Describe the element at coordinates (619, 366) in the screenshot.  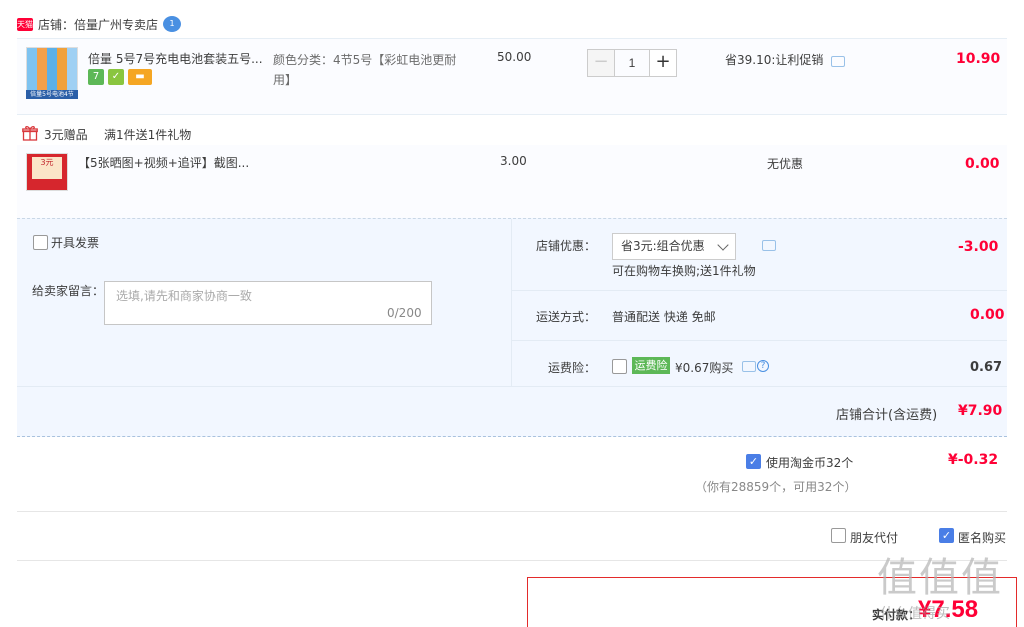
I see `insurance-checkbox` at that location.